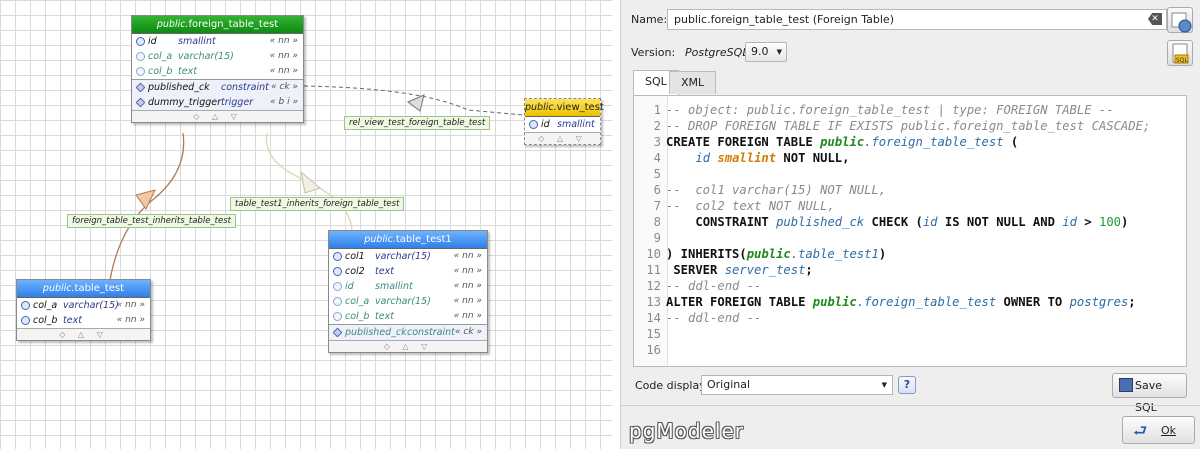 This screenshot has width=1200, height=449. I want to click on code-display-value: Original, so click(729, 384).